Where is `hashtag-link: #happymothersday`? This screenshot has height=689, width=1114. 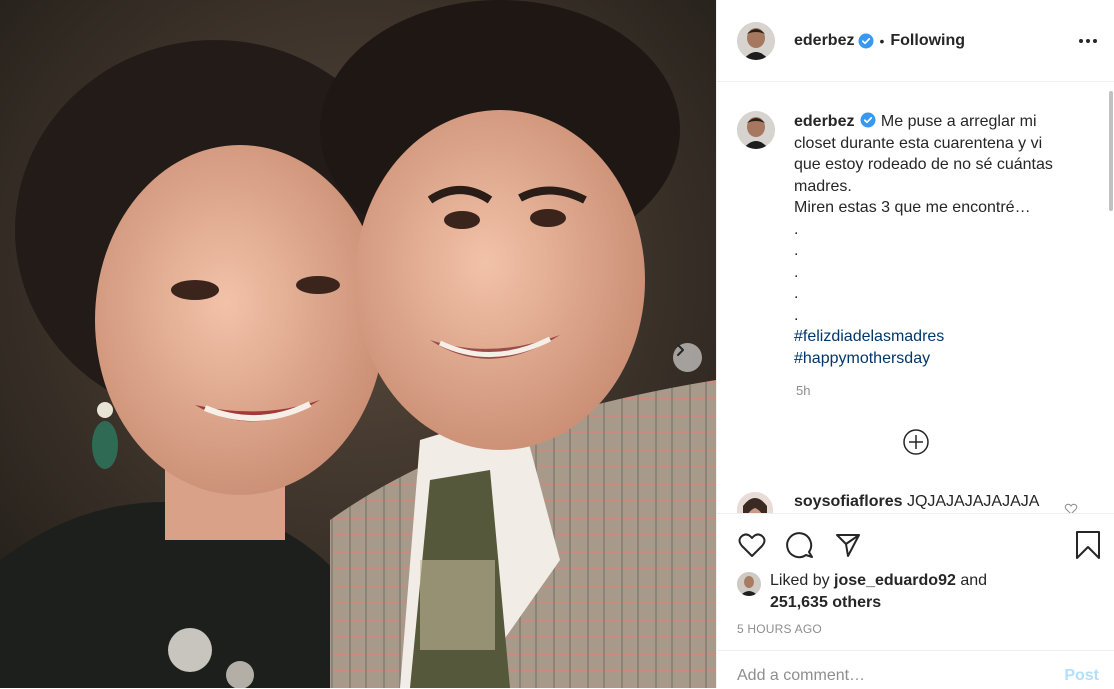
hashtag-link: #happymothersday is located at coordinates (938, 359).